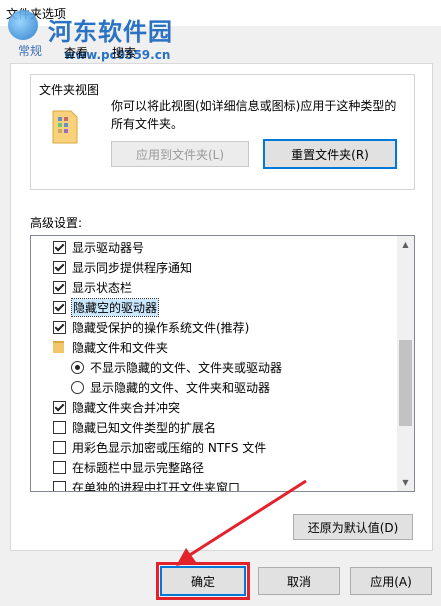 This screenshot has height=606, width=441. I want to click on vertical-scrollbar: ▲ ▼, so click(405, 363).